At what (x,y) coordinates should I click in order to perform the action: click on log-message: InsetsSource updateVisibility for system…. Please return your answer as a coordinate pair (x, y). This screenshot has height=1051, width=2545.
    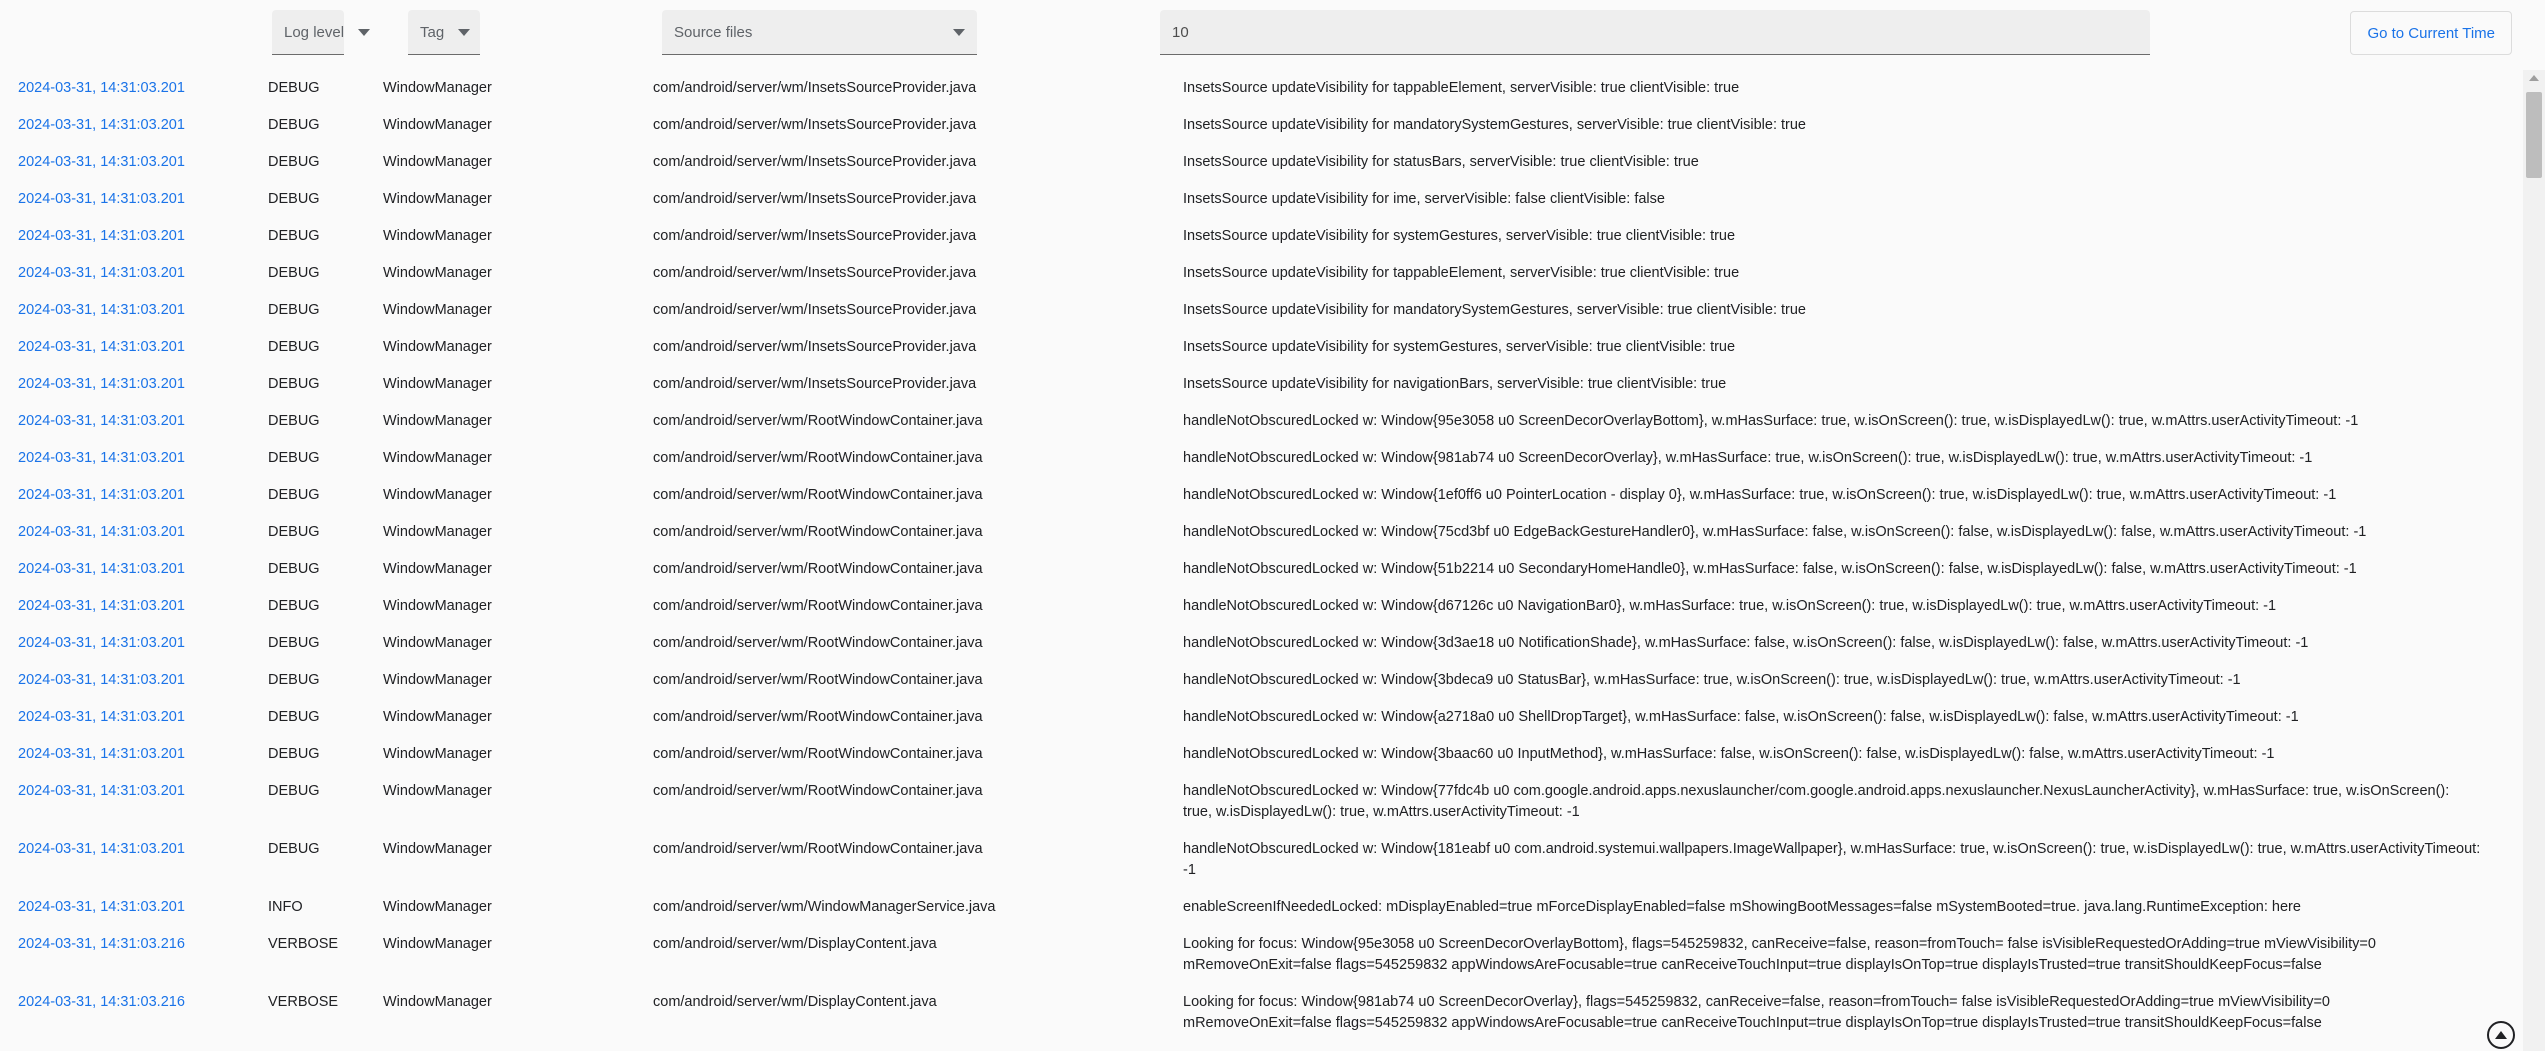
    Looking at the image, I should click on (1459, 347).